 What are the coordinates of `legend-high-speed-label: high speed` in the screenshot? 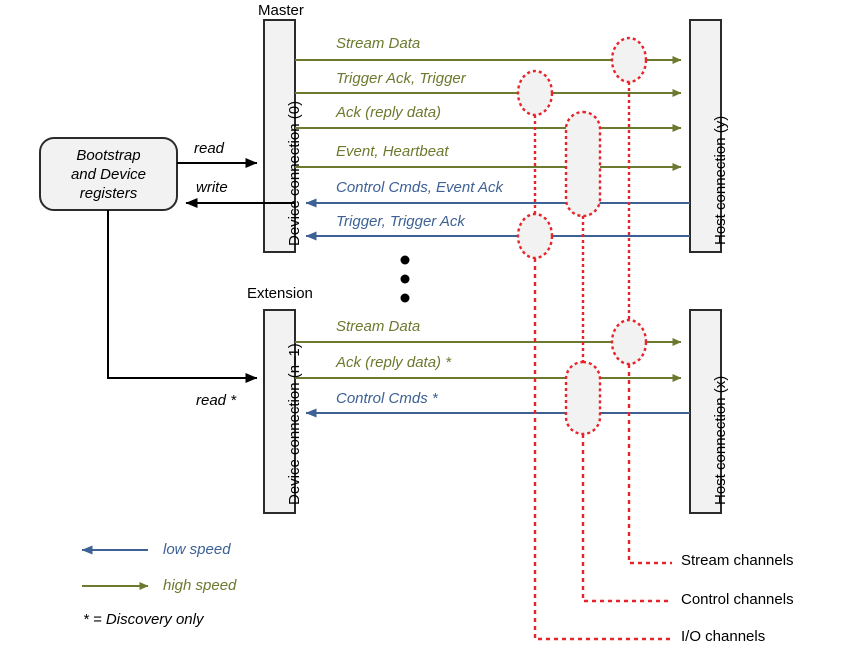 It's located at (200, 585).